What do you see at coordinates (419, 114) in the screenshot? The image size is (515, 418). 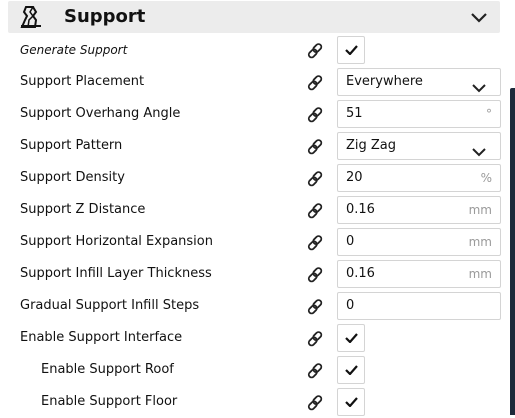 I see `setting-input: 51 °` at bounding box center [419, 114].